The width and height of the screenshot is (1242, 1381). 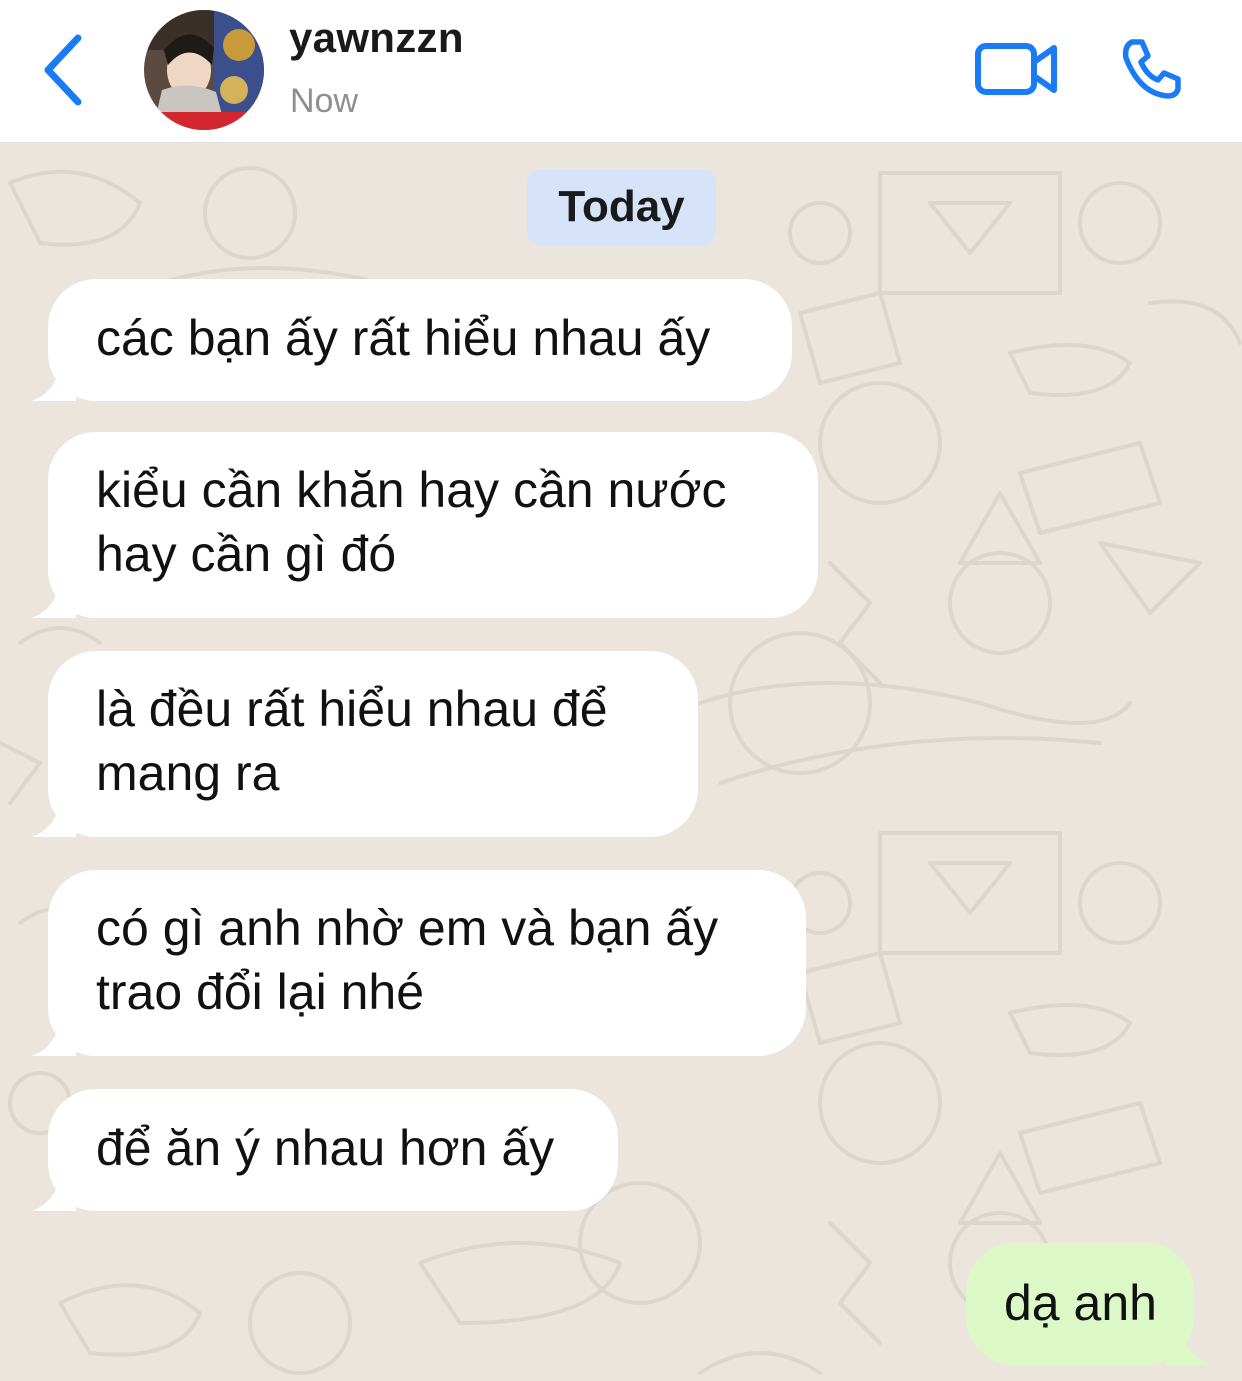 I want to click on message-bubble-incoming: là đều rất hiểu nhau để mang ra, so click(x=365, y=744).